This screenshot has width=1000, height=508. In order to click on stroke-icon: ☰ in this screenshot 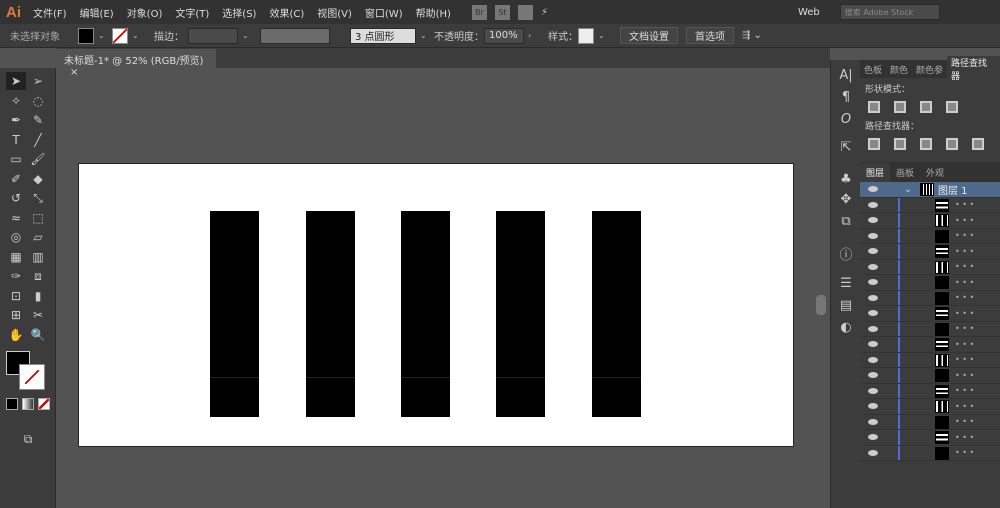, I will do `click(846, 283)`.